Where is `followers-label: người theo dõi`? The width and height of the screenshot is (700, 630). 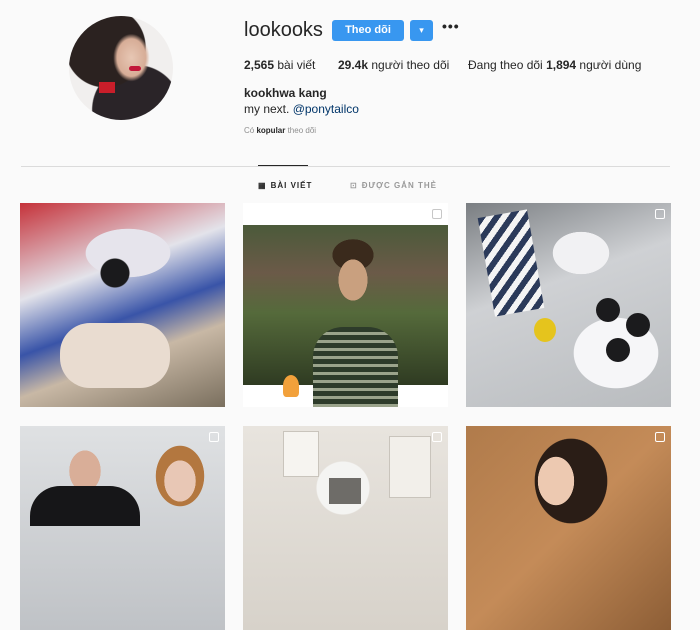 followers-label: người theo dõi is located at coordinates (409, 65).